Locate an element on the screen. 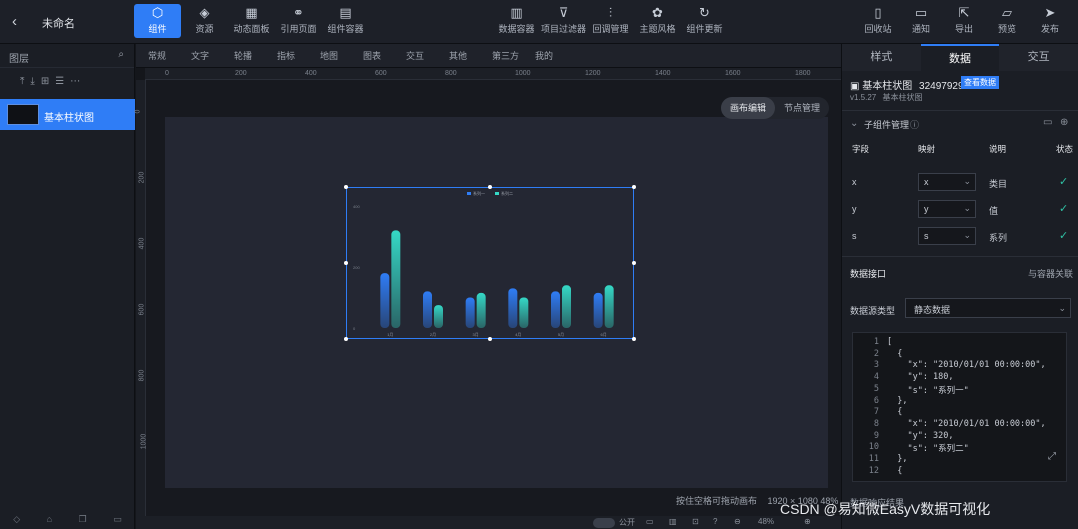  toolbar-button-link: ⚭ 引用页面 is located at coordinates (298, 21).